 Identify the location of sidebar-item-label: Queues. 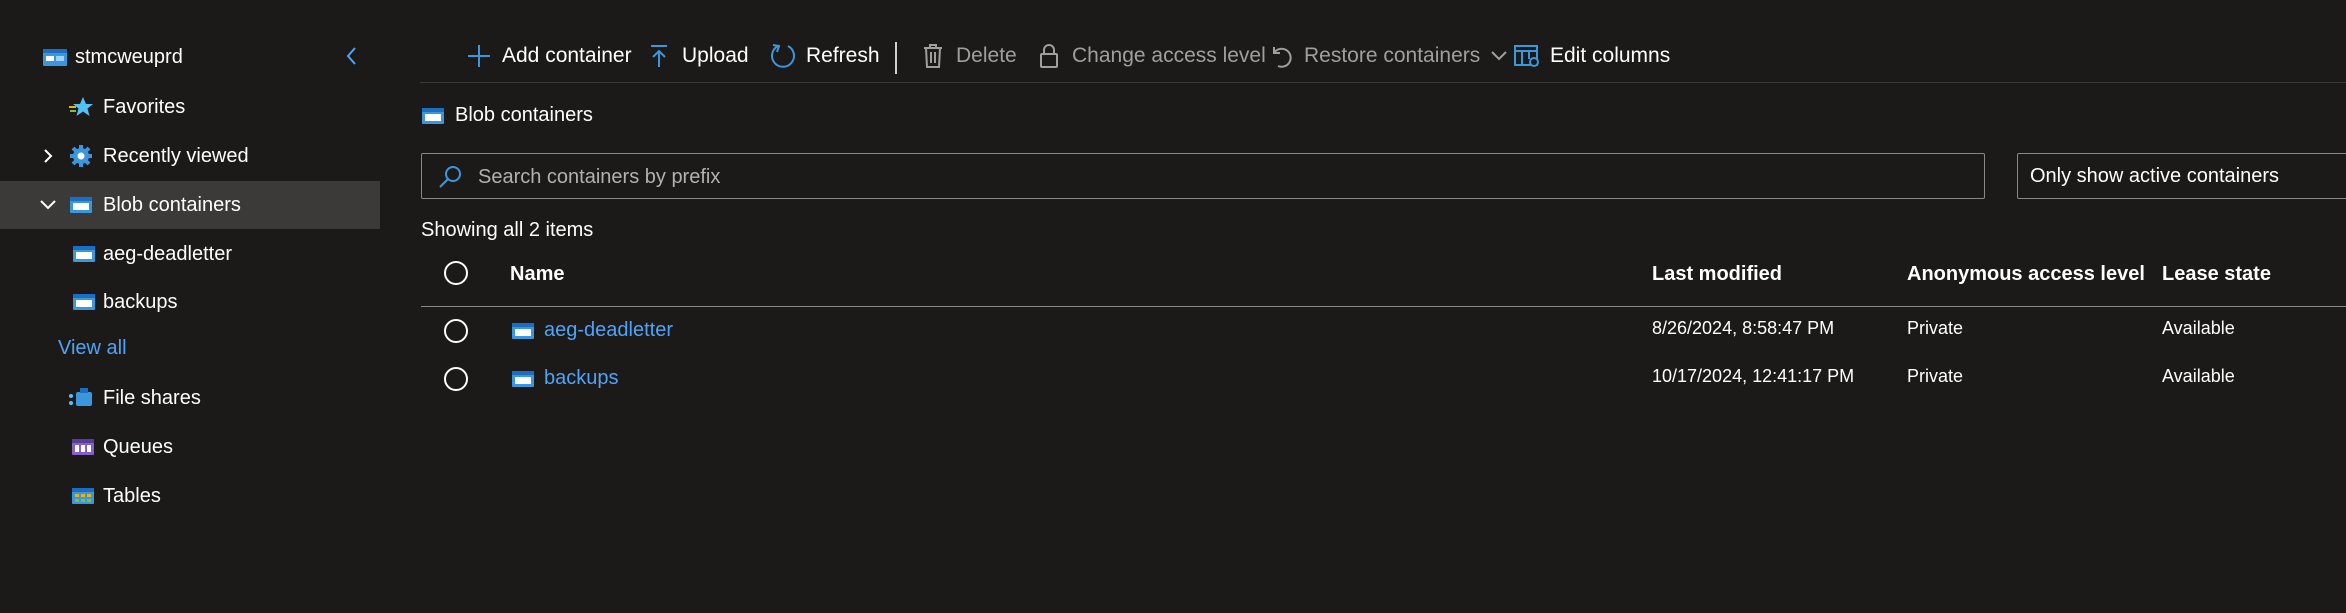
(138, 446).